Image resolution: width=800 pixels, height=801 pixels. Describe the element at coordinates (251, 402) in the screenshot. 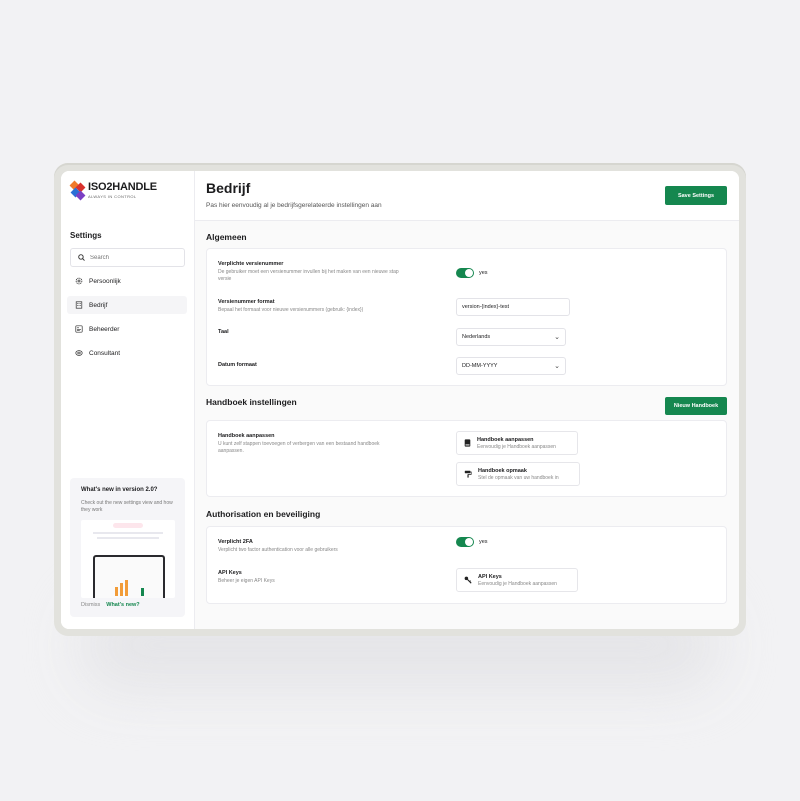

I see `section-title-handboek: Handboek instellingen` at that location.